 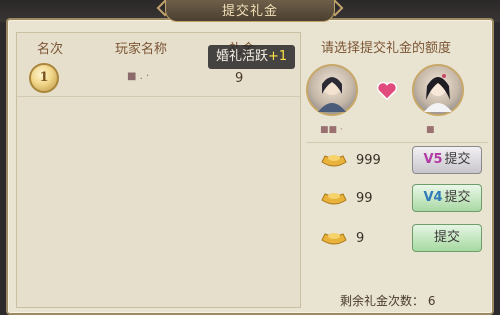 I want to click on title-plate: 提交礼金, so click(x=250, y=11).